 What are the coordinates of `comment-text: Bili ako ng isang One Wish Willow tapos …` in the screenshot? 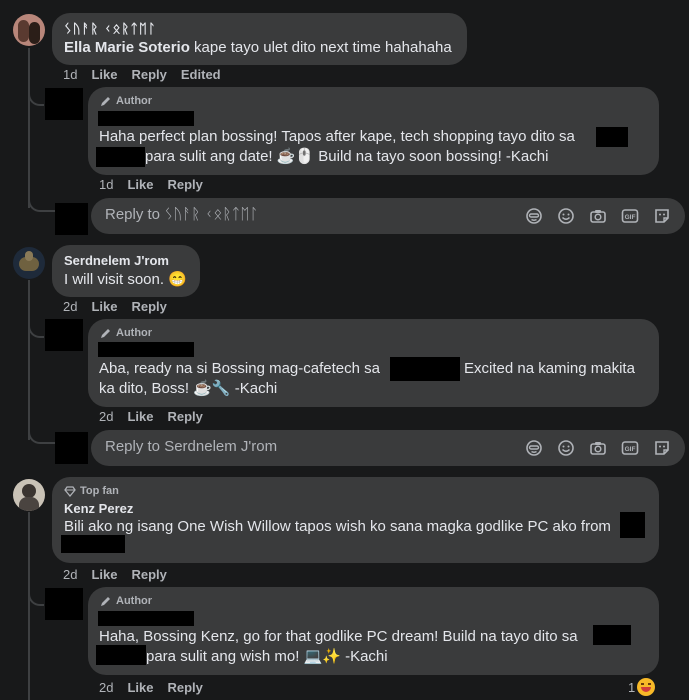 It's located at (337, 526).